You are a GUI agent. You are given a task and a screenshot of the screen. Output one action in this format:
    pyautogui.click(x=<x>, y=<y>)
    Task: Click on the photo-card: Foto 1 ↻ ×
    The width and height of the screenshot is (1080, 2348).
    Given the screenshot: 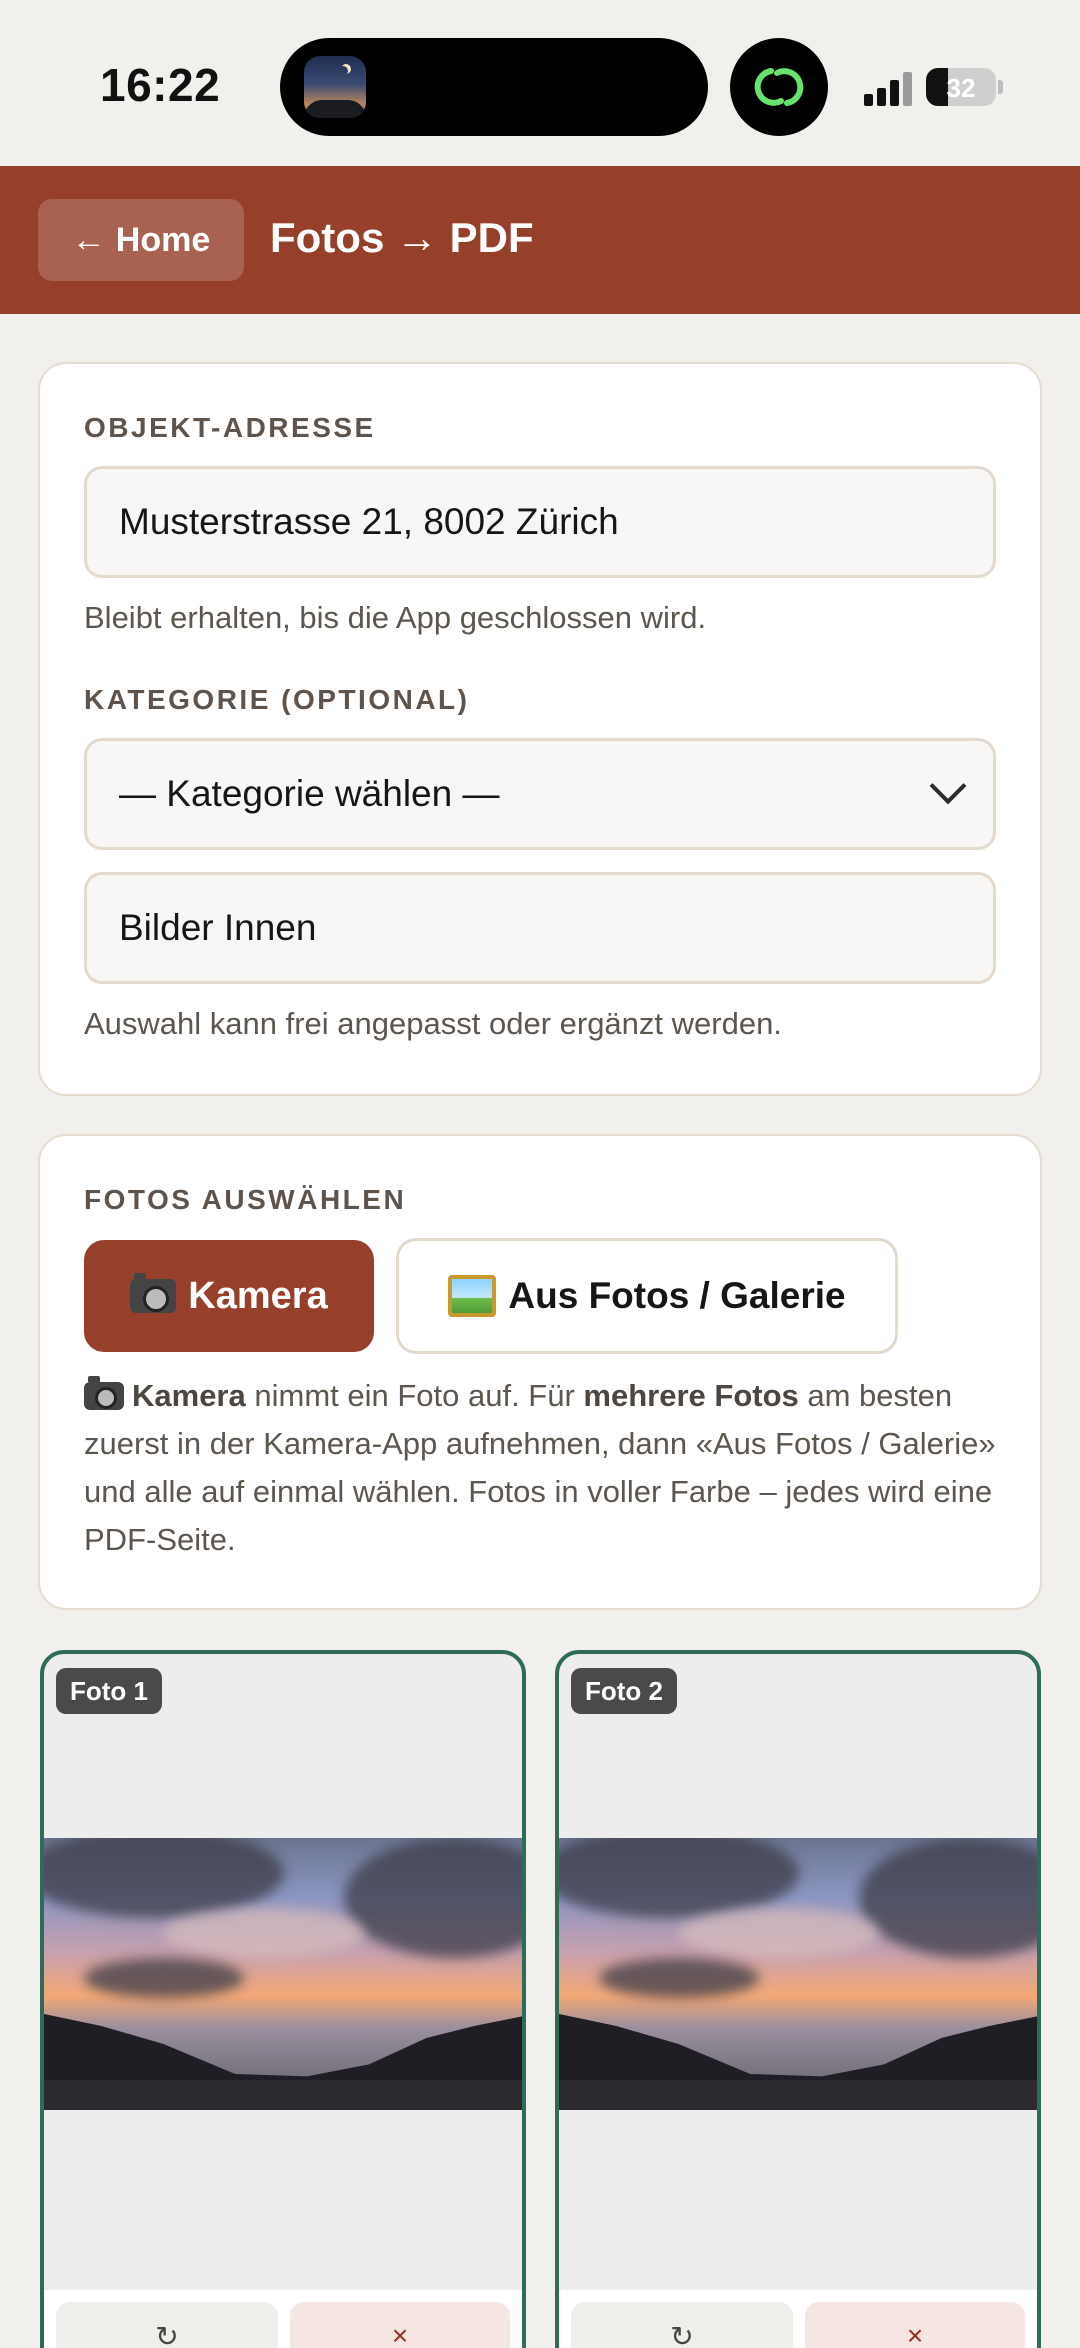 What is the action you would take?
    pyautogui.click(x=283, y=1999)
    